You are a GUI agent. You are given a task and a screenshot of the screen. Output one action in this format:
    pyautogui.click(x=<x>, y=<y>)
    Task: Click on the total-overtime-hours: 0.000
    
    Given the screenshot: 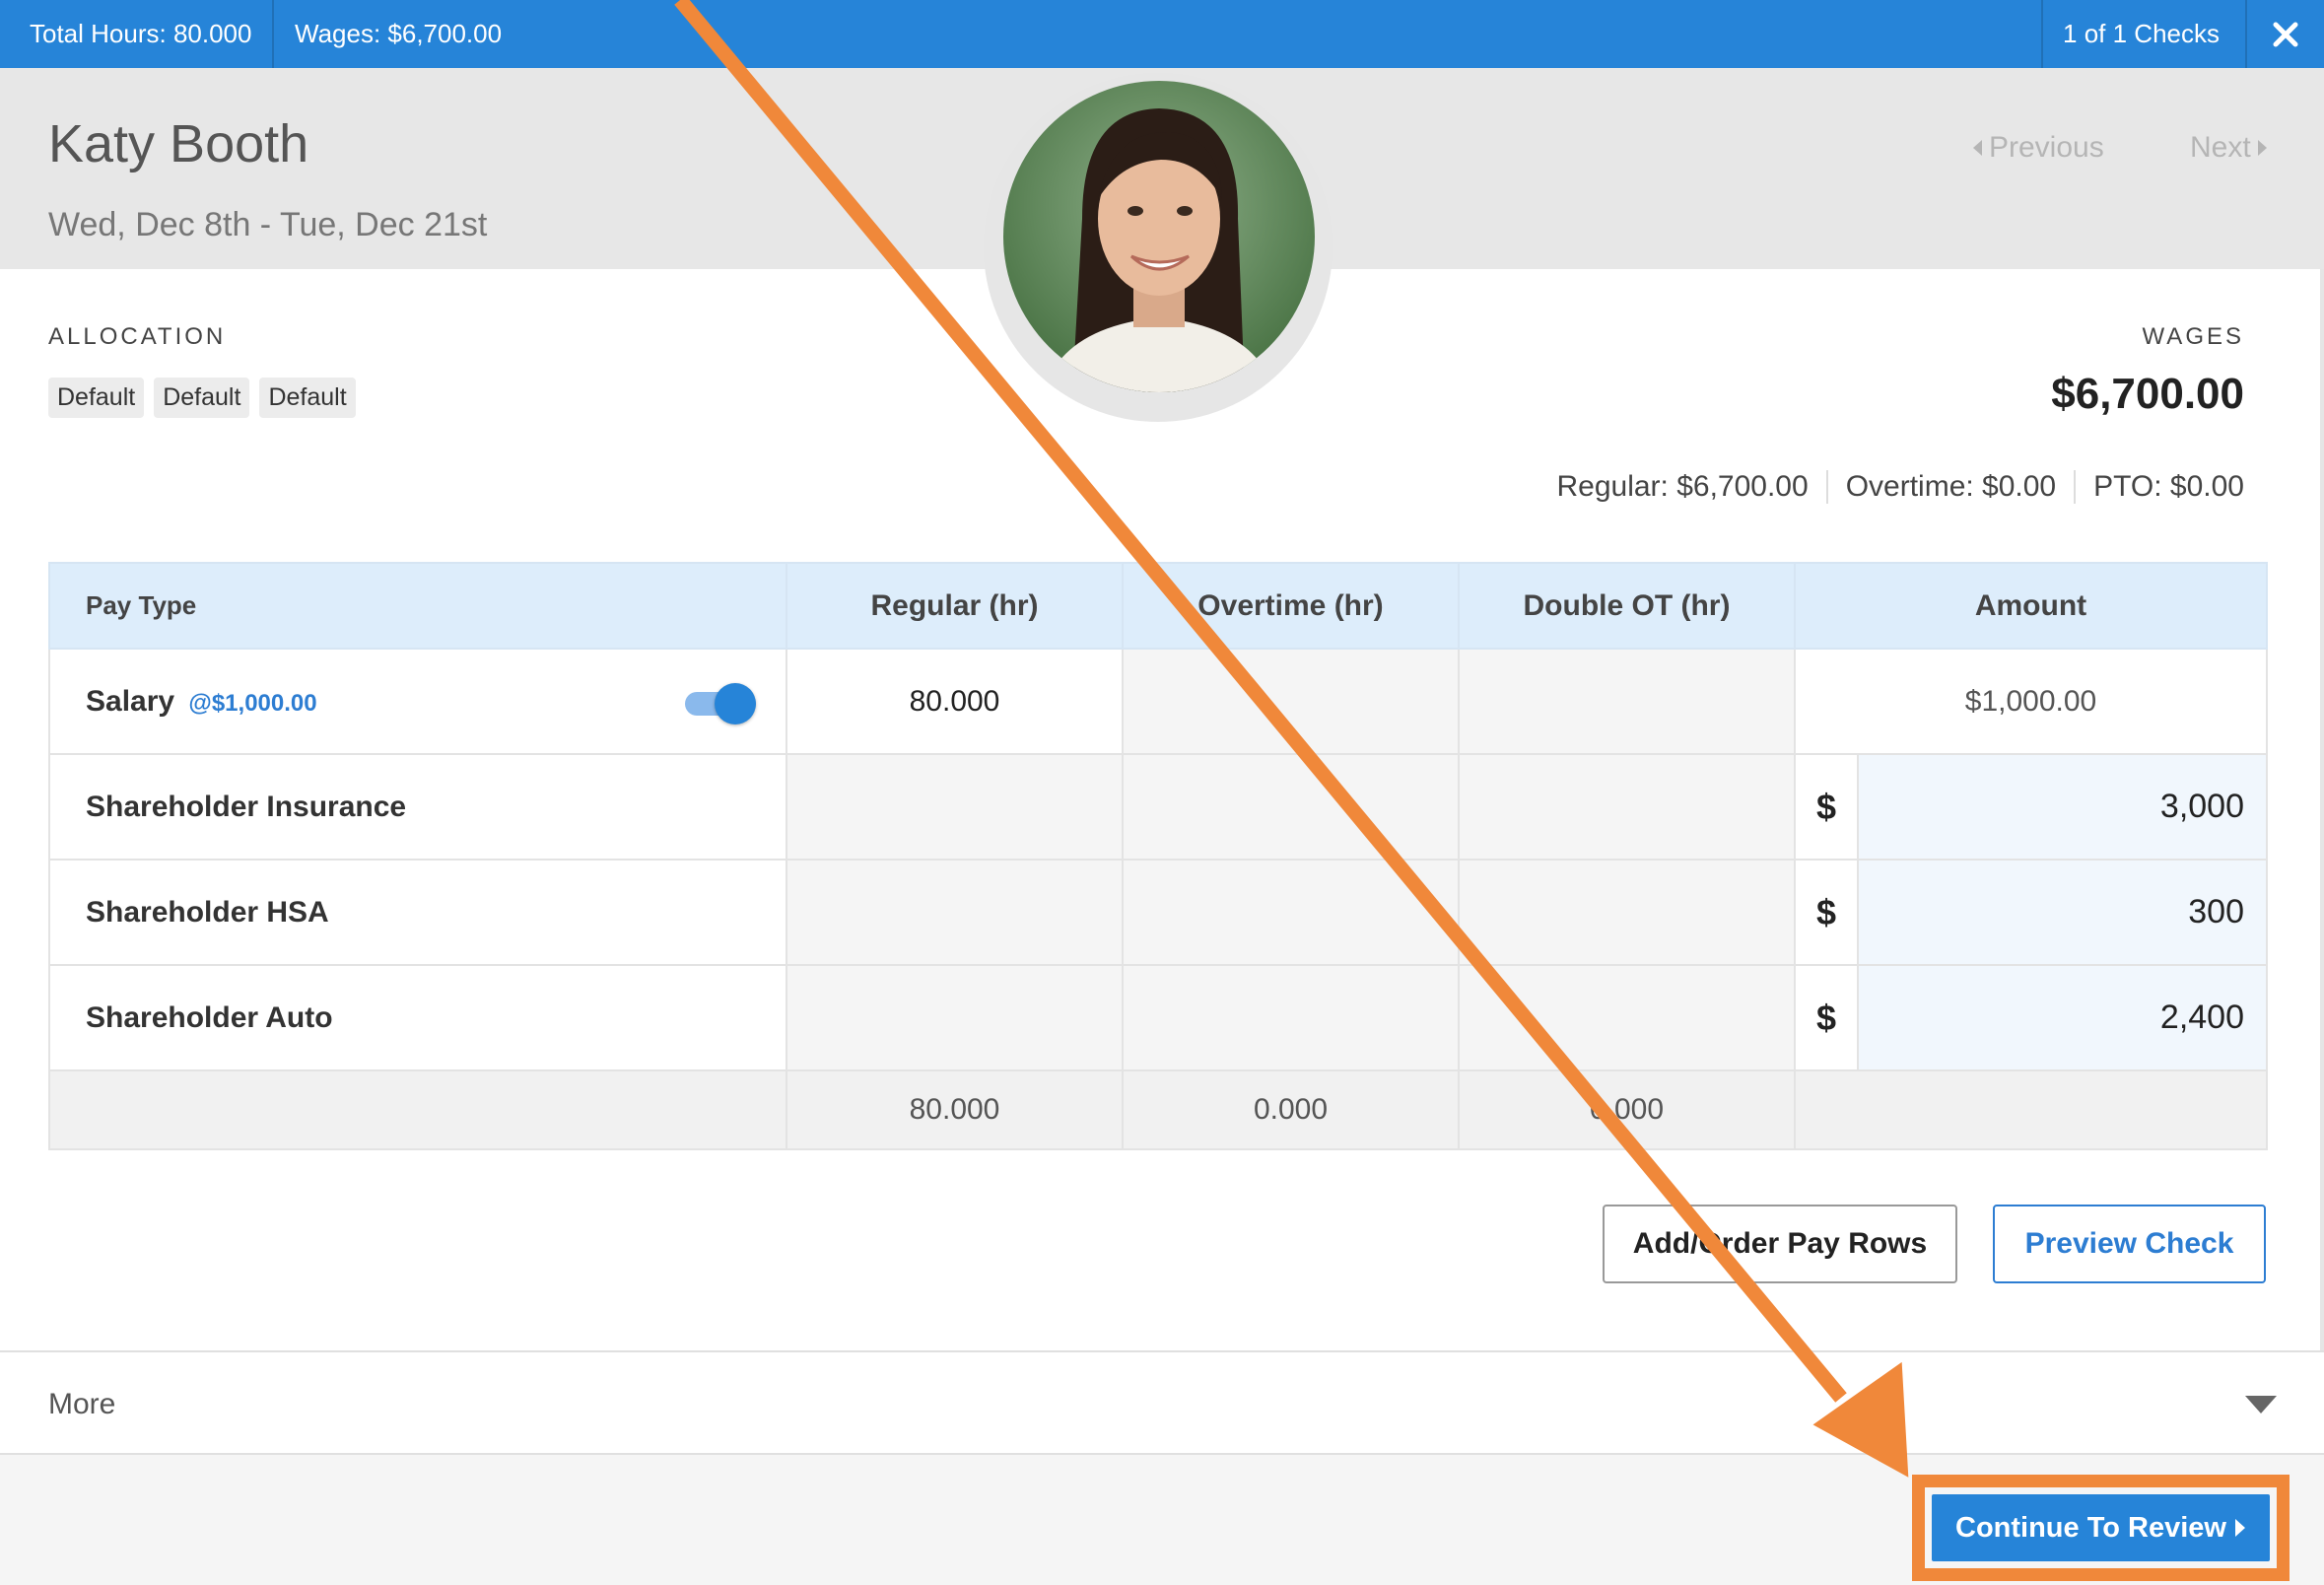 What is the action you would take?
    pyautogui.click(x=1291, y=1109)
    